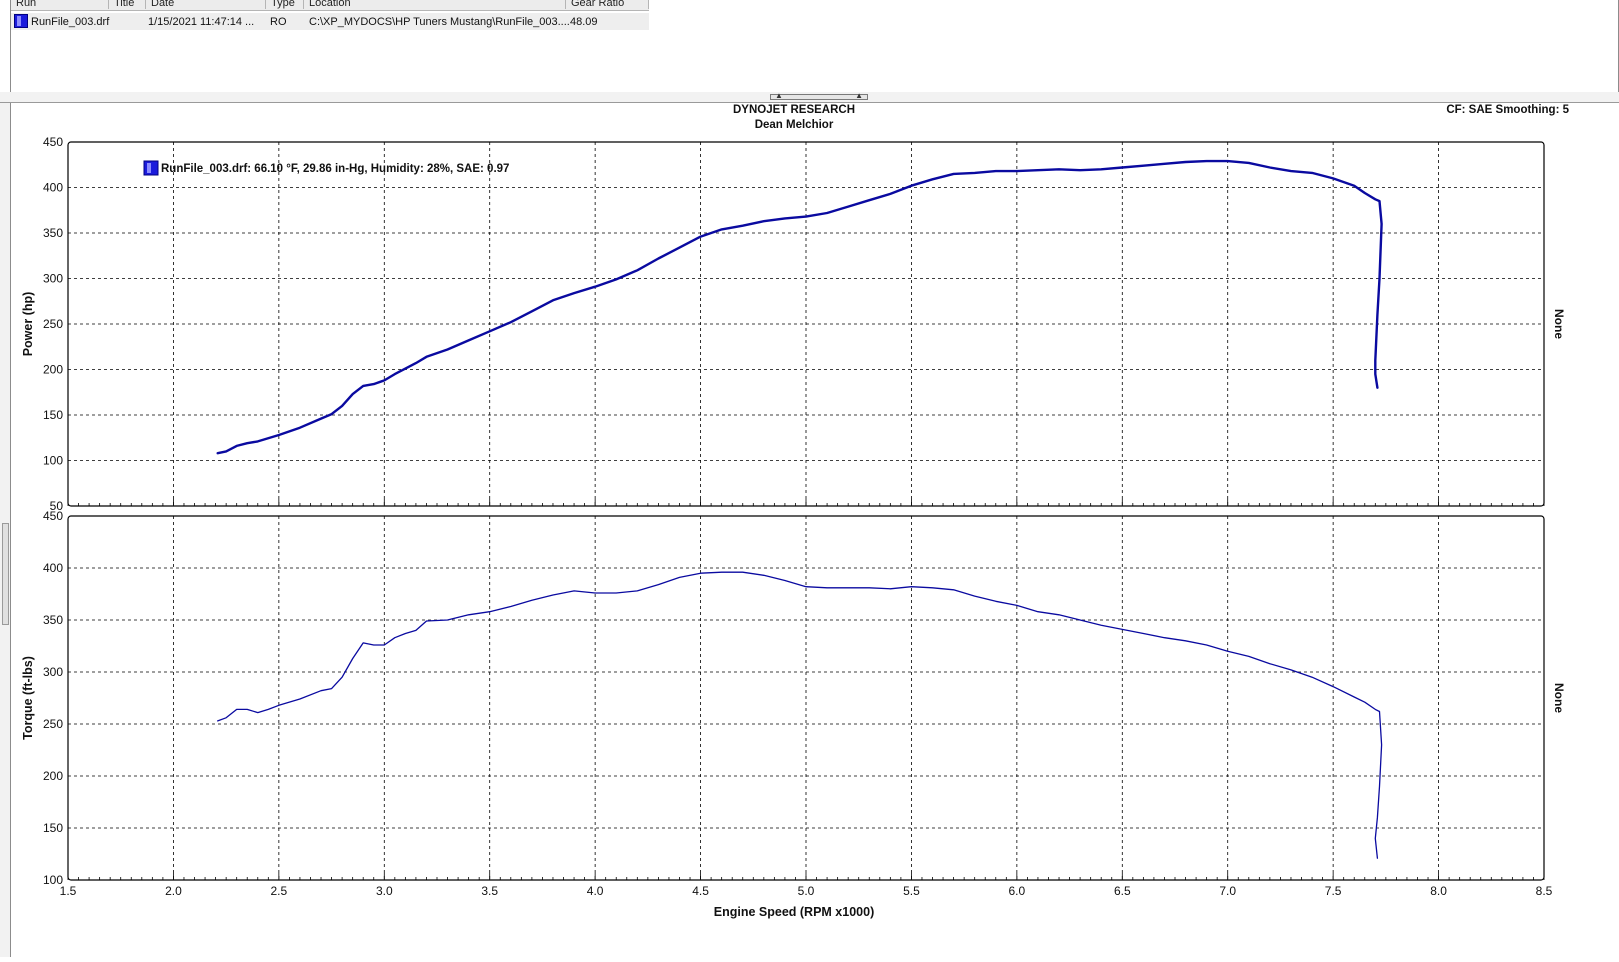 The width and height of the screenshot is (1619, 962). Describe the element at coordinates (28, 698) in the screenshot. I see `y-axis-label: Torque (ft-lbs)` at that location.